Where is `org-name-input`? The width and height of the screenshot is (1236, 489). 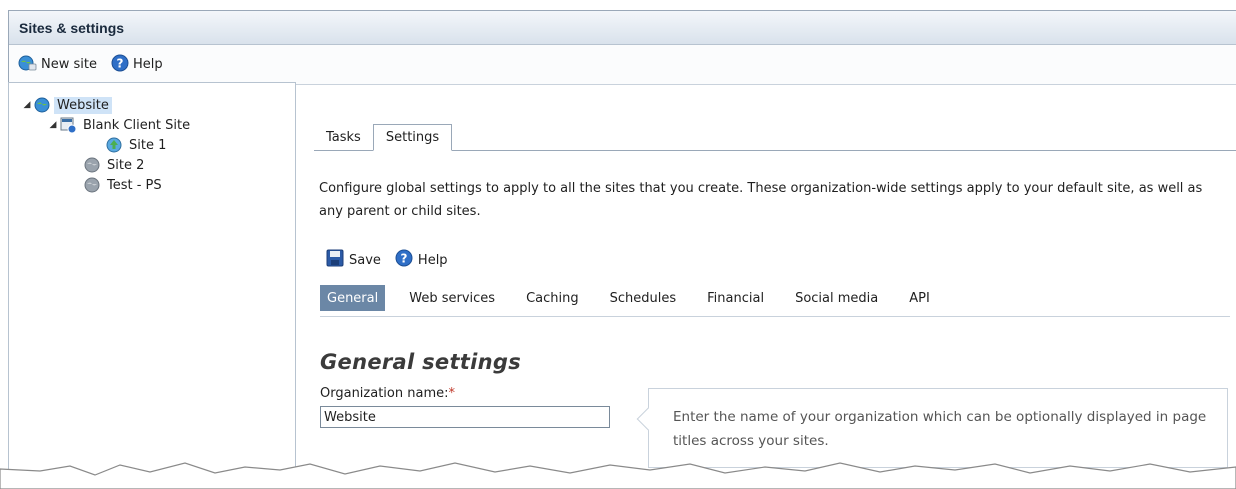 org-name-input is located at coordinates (465, 417).